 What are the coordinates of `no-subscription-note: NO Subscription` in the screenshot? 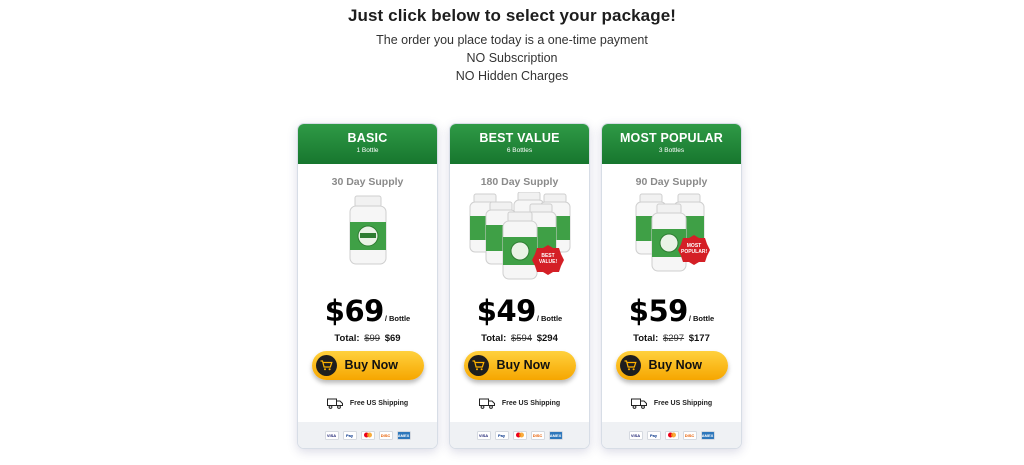 It's located at (512, 58).